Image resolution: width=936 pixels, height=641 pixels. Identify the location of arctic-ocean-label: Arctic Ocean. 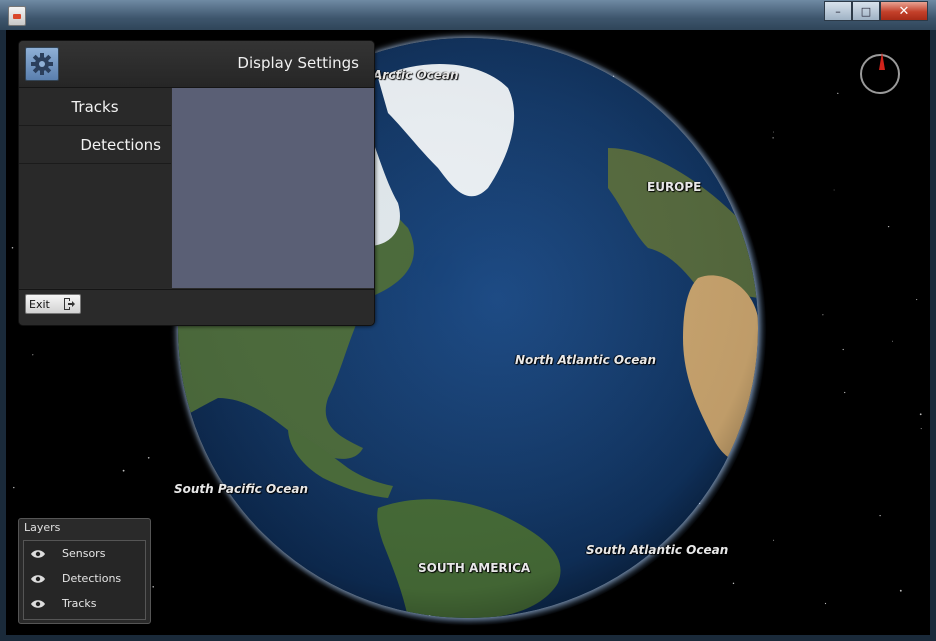
(416, 75).